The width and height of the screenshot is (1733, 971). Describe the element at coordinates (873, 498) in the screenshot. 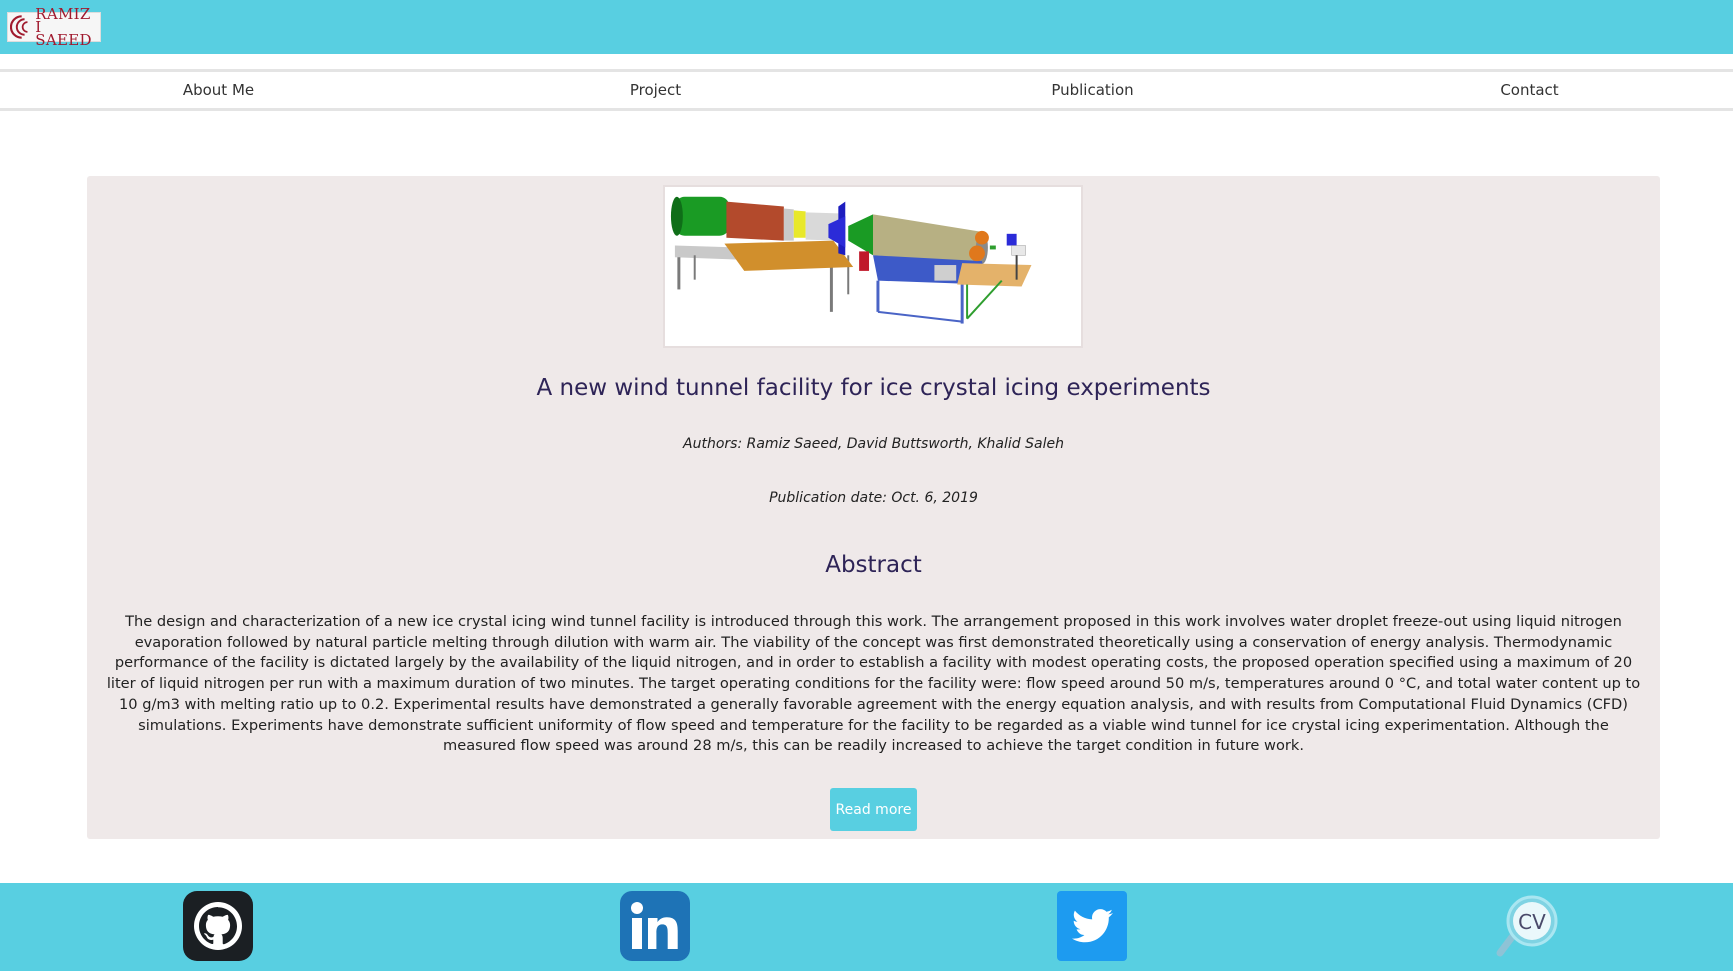

I see `publication-date: Publication date: Oct. 6, 2019` at that location.